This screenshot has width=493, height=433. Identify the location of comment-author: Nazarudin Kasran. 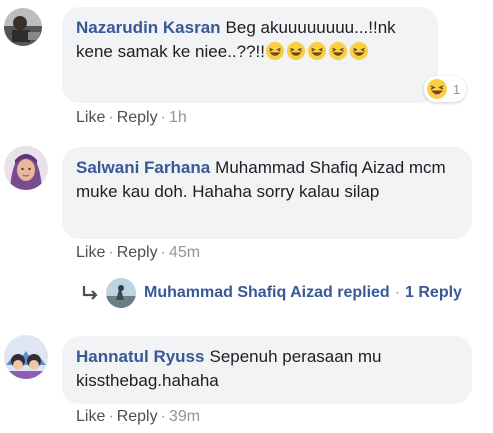
(148, 27).